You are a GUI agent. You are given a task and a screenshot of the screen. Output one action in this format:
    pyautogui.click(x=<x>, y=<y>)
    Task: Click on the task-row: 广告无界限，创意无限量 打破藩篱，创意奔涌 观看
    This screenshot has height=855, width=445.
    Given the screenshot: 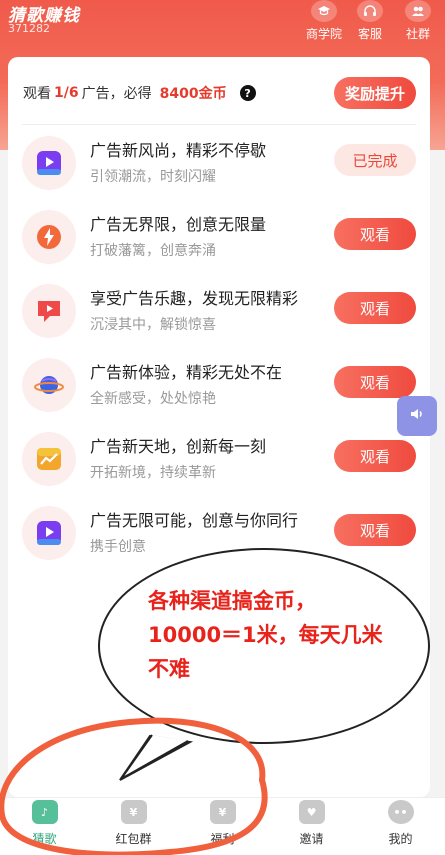 What is the action you would take?
    pyautogui.click(x=219, y=241)
    